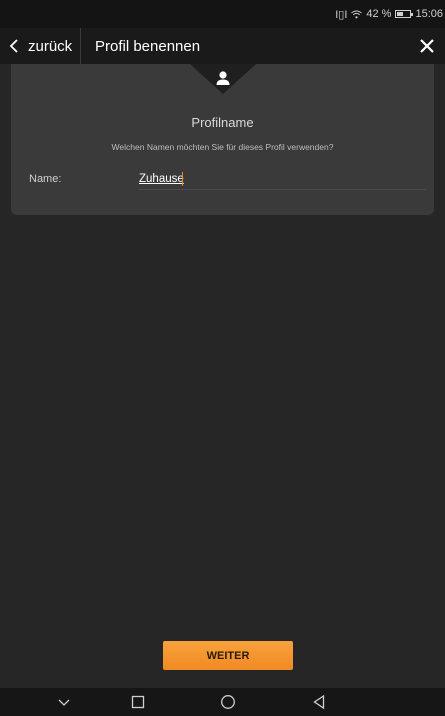 This screenshot has width=445, height=716. Describe the element at coordinates (239, 178) in the screenshot. I see `name-input` at that location.